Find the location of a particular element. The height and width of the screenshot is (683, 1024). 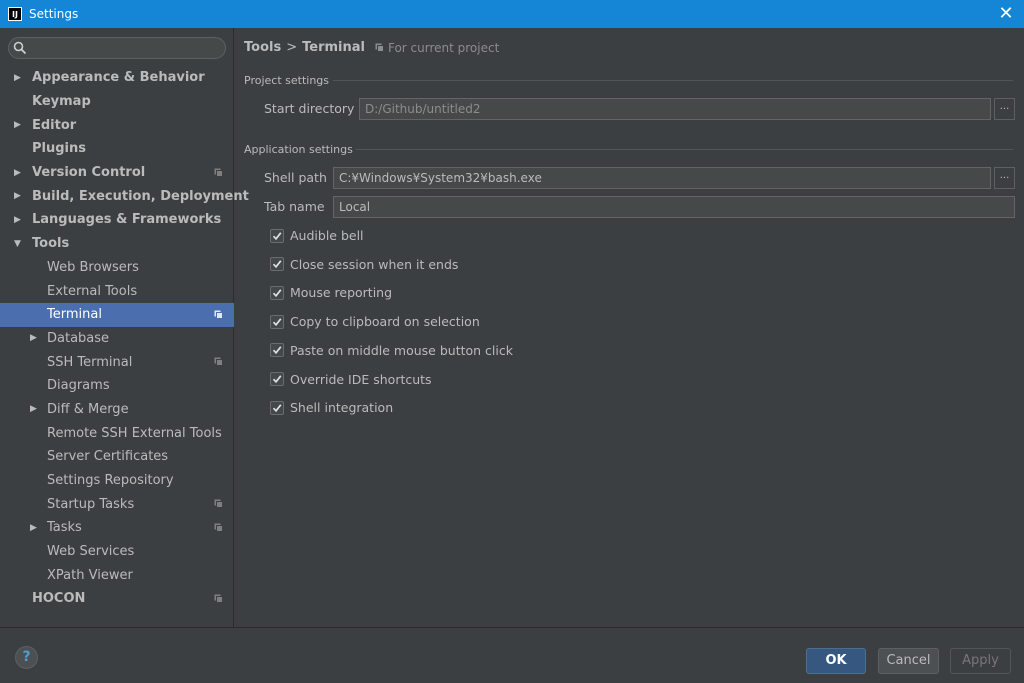

sidebar-item: SSH Terminal is located at coordinates (117, 362).